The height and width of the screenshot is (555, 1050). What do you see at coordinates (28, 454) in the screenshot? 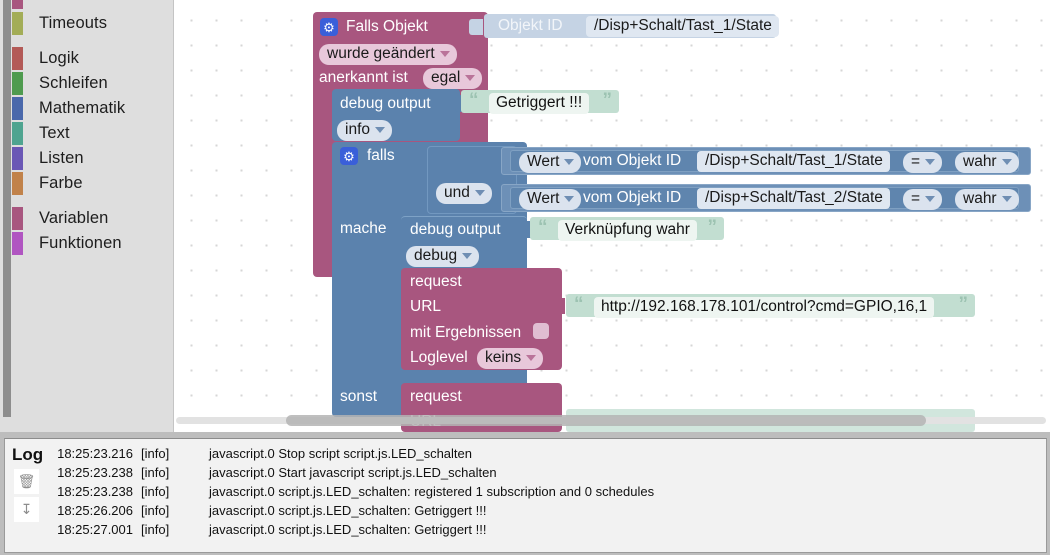
I see `log-panel-title: Log` at bounding box center [28, 454].